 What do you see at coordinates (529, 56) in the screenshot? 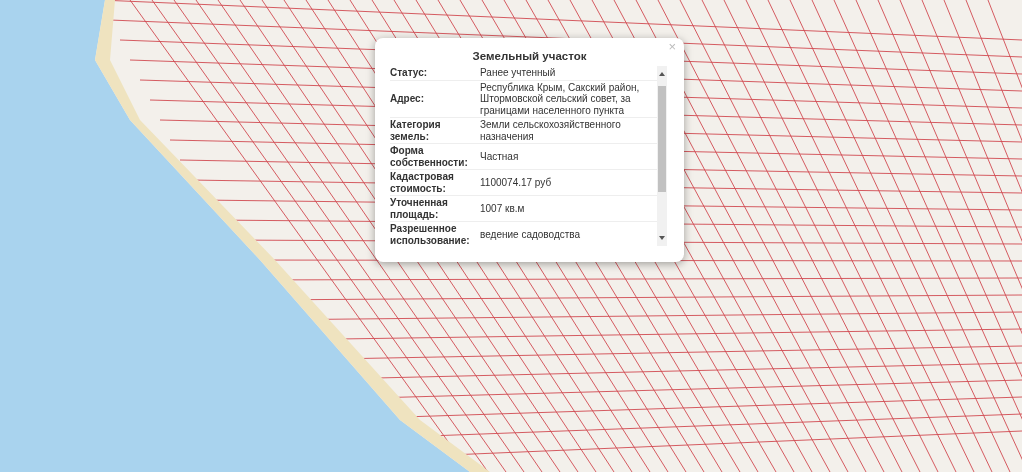
I see `popup-title: Земельный участок` at bounding box center [529, 56].